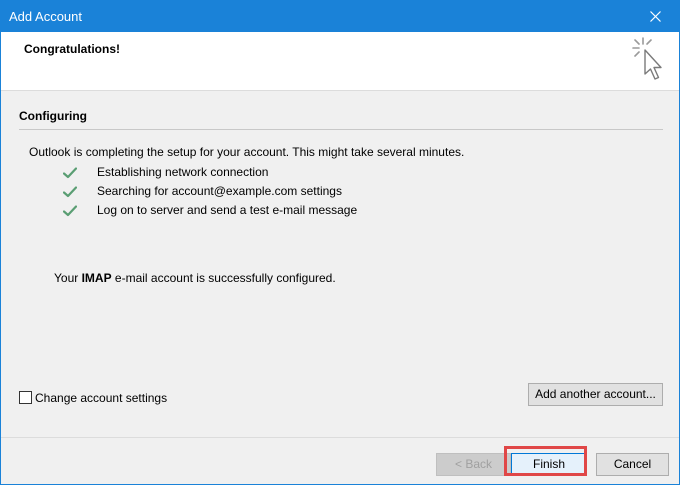 Image resolution: width=680 pixels, height=485 pixels. I want to click on banner-heading: Congratulations!, so click(72, 49).